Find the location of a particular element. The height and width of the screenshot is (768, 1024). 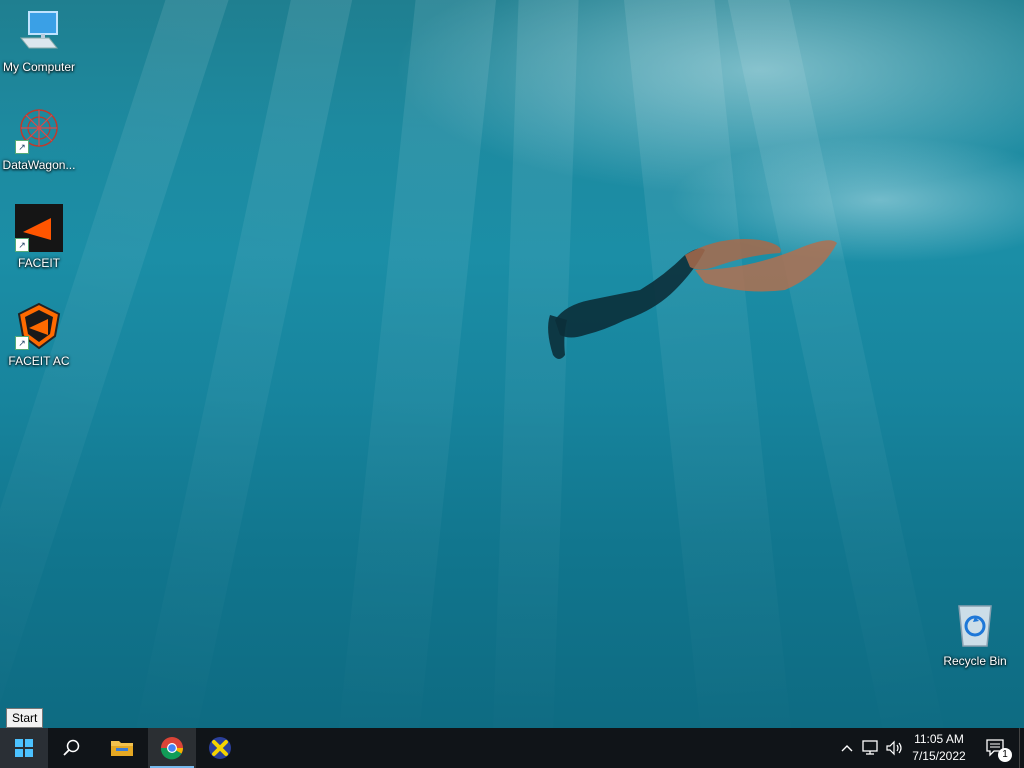

taskbar: 11:05 AM 7/15/2022 1 is located at coordinates (512, 748).